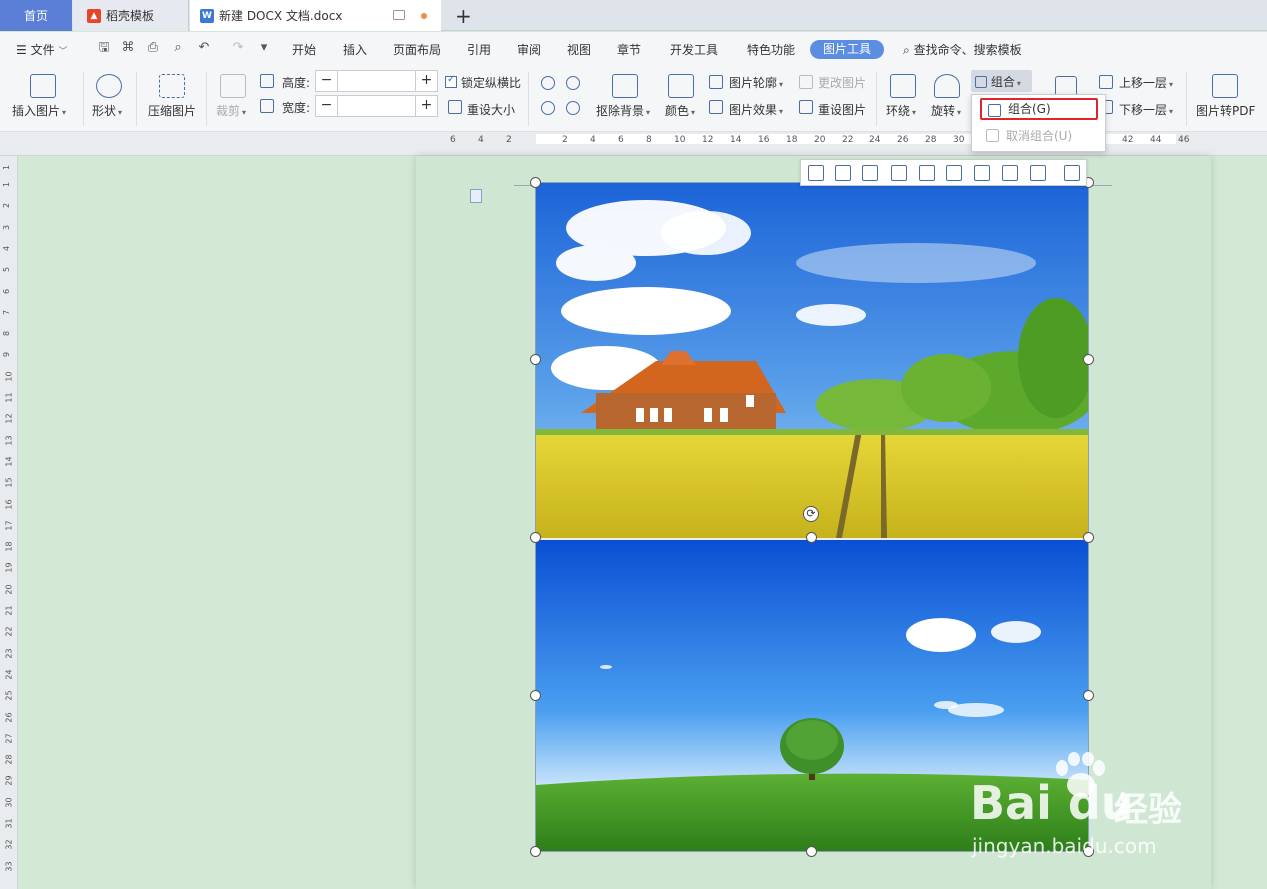  Describe the element at coordinates (451, 81) in the screenshot. I see `lock-ratio-checkbox` at that location.